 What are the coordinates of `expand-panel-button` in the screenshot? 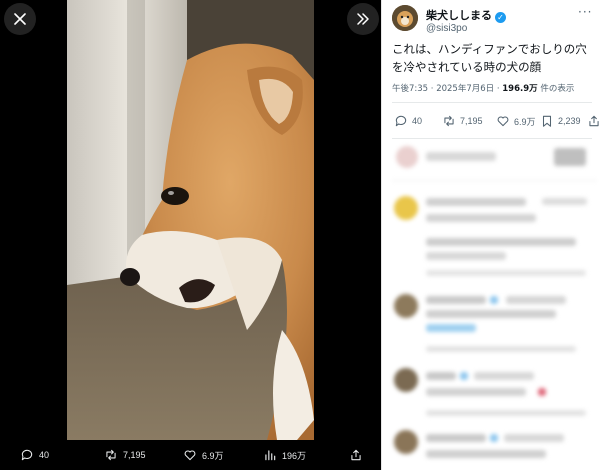 It's located at (363, 19).